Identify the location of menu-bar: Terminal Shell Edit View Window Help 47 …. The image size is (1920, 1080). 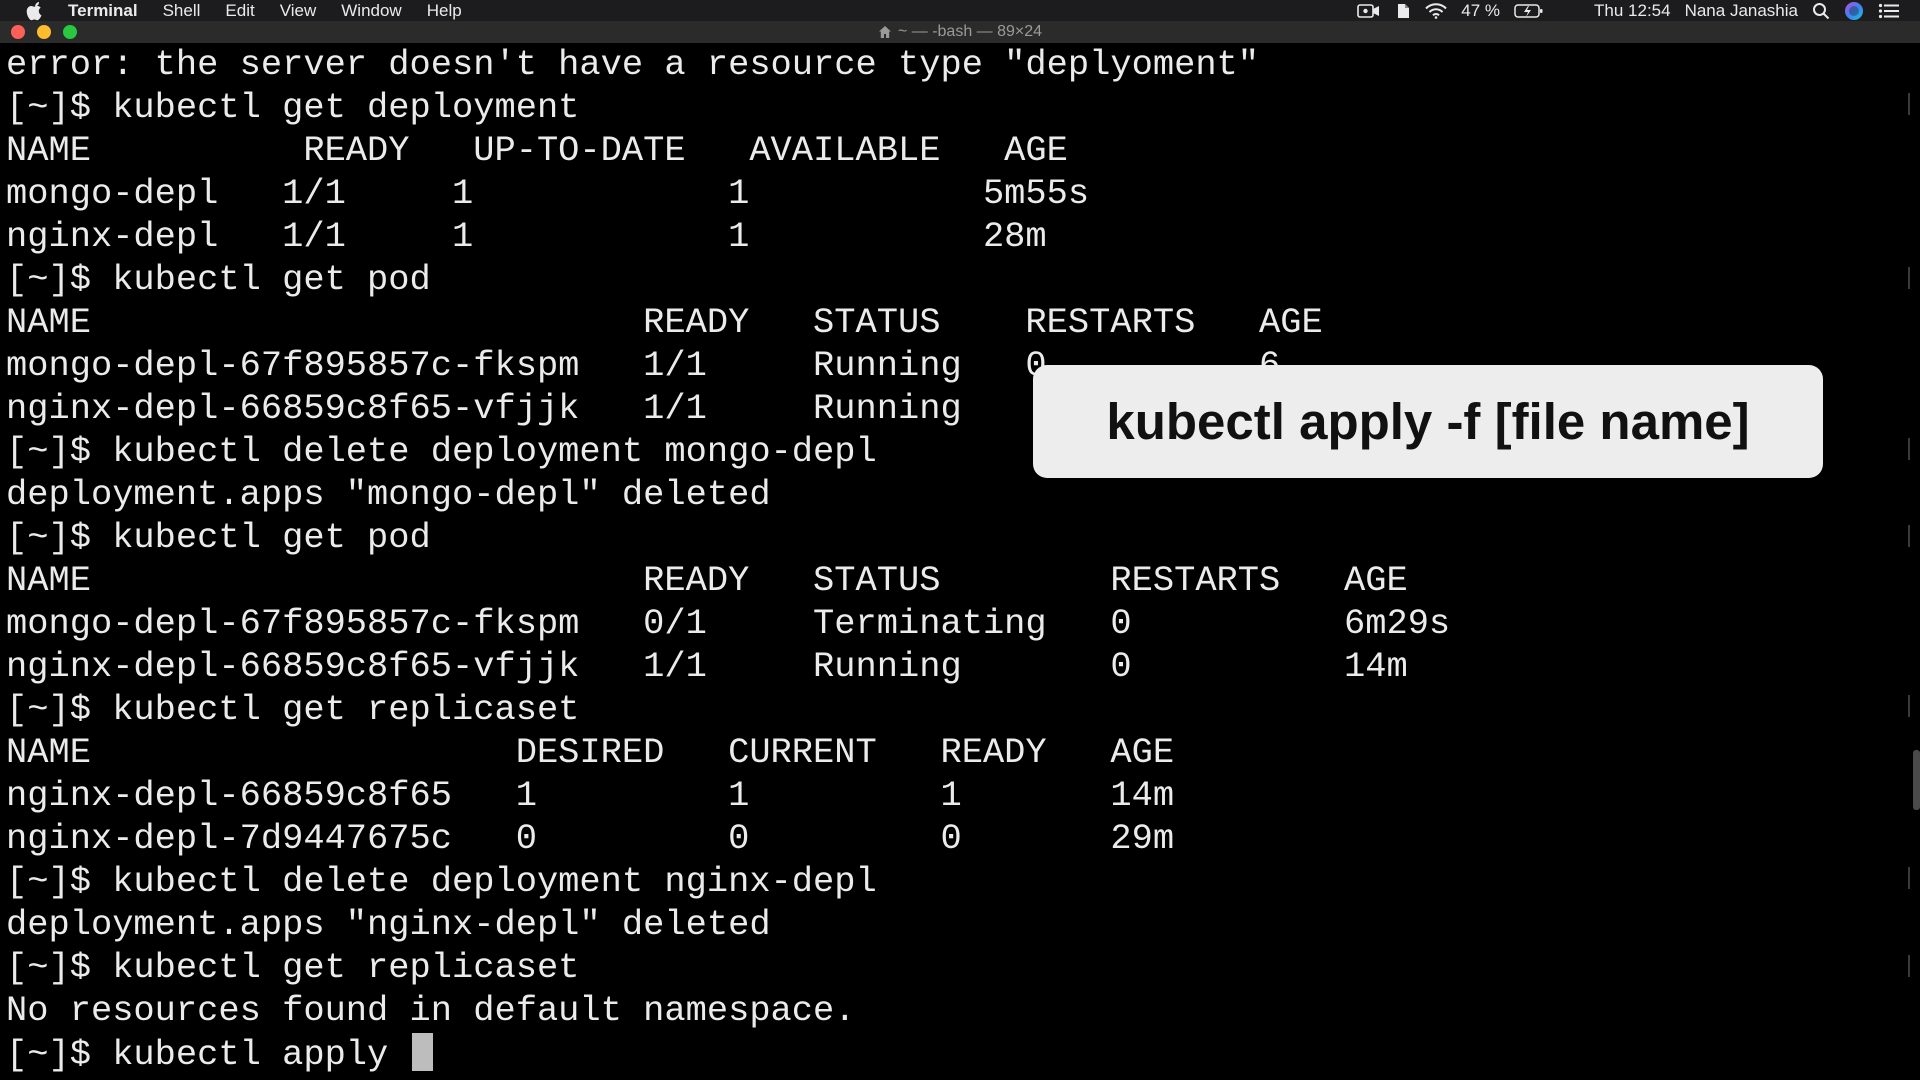
(960, 10).